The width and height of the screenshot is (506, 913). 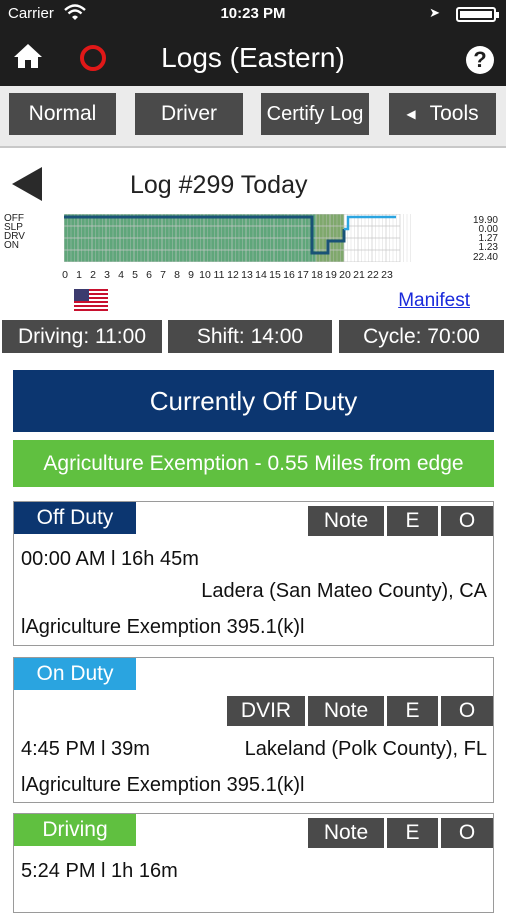 I want to click on event-tag: Off Duty, so click(x=75, y=518).